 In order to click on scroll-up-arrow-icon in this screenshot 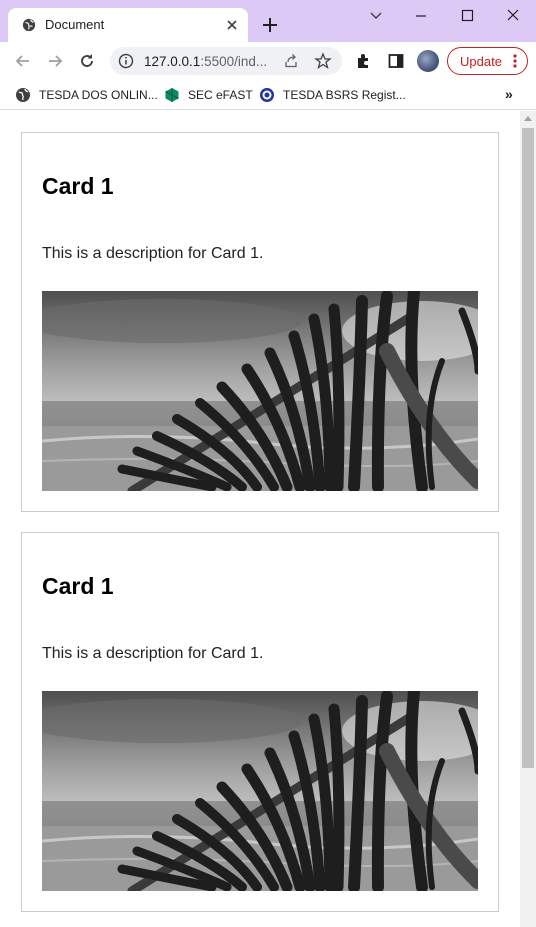, I will do `click(528, 118)`.